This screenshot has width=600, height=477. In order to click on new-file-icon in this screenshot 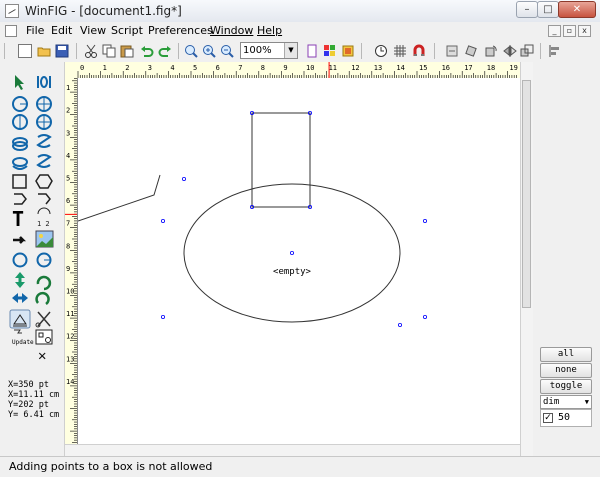, I will do `click(25, 51)`.